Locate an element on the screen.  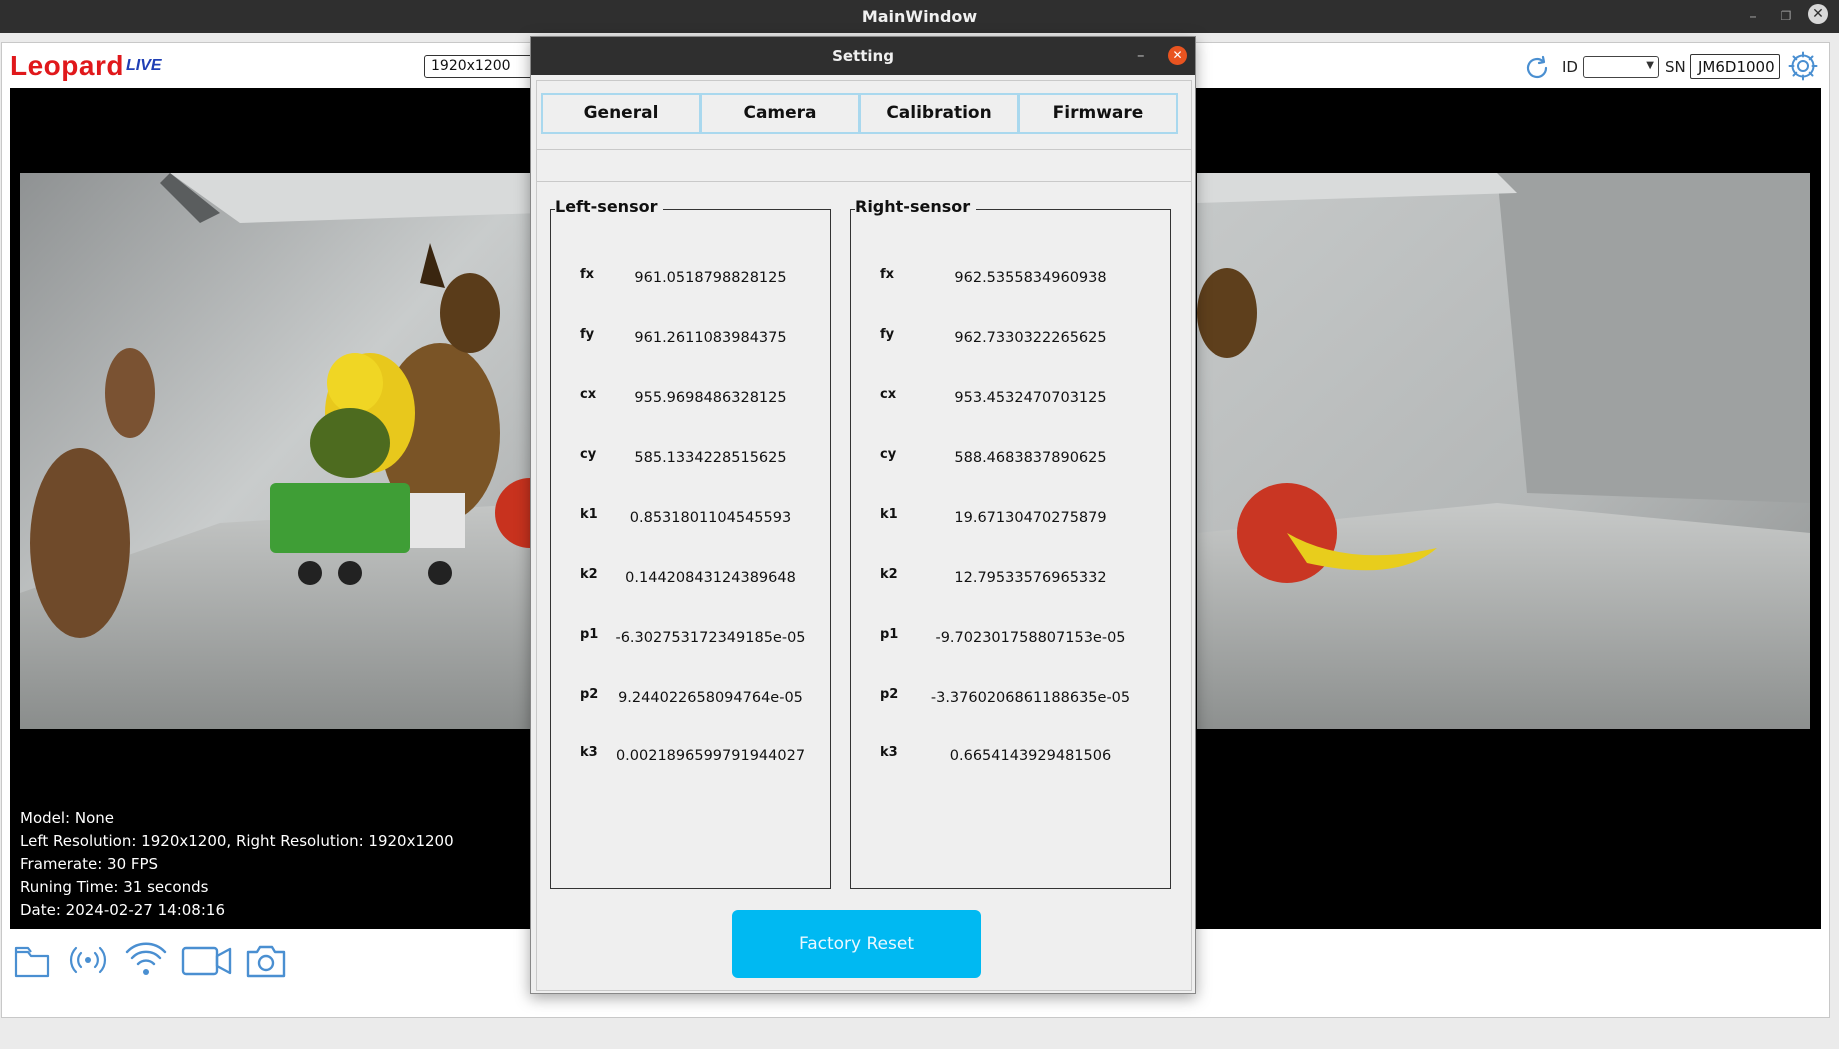
param-row: cy 585.1334228515625 is located at coordinates (690, 462).